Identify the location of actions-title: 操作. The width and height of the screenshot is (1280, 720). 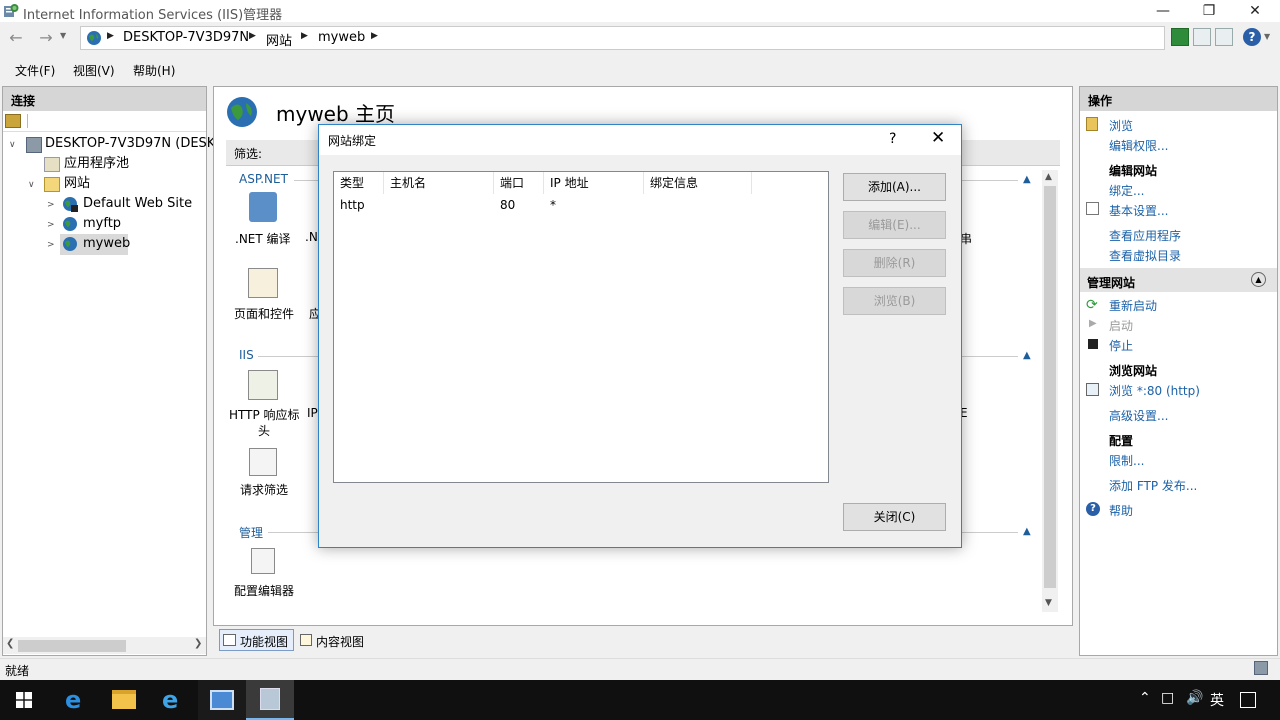
(1178, 99).